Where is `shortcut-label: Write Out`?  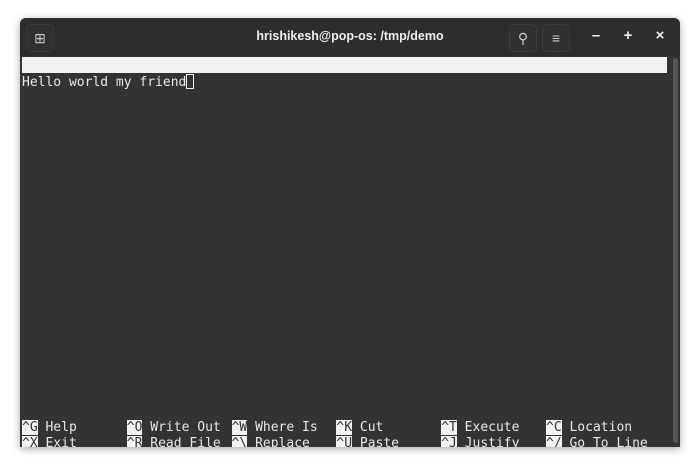
shortcut-label: Write Out is located at coordinates (185, 427).